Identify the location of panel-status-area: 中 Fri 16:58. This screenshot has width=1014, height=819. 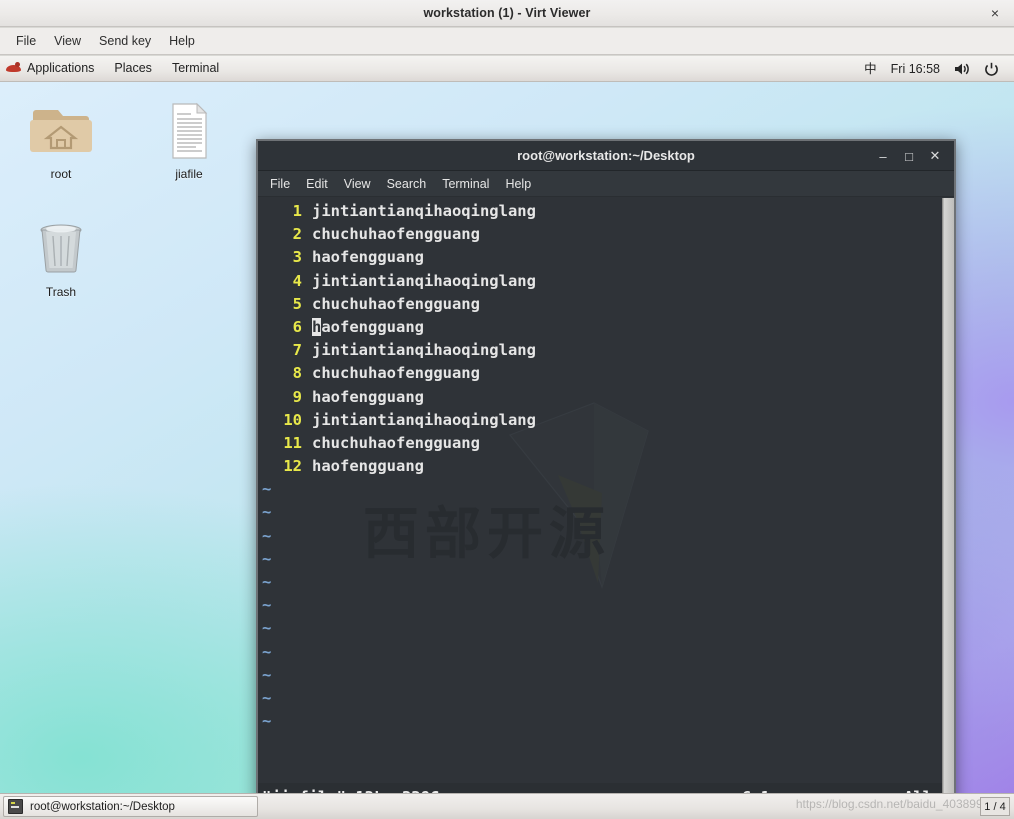
(935, 69).